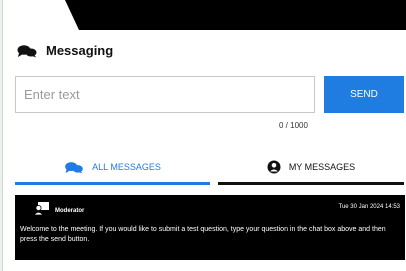 The width and height of the screenshot is (406, 271). I want to click on tab-all-messages: ALL MESSAGES, so click(112, 168).